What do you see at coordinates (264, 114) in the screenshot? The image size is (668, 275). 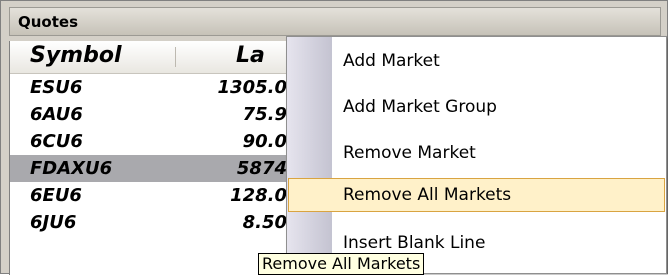 I see `last-price-cell: 75.9` at bounding box center [264, 114].